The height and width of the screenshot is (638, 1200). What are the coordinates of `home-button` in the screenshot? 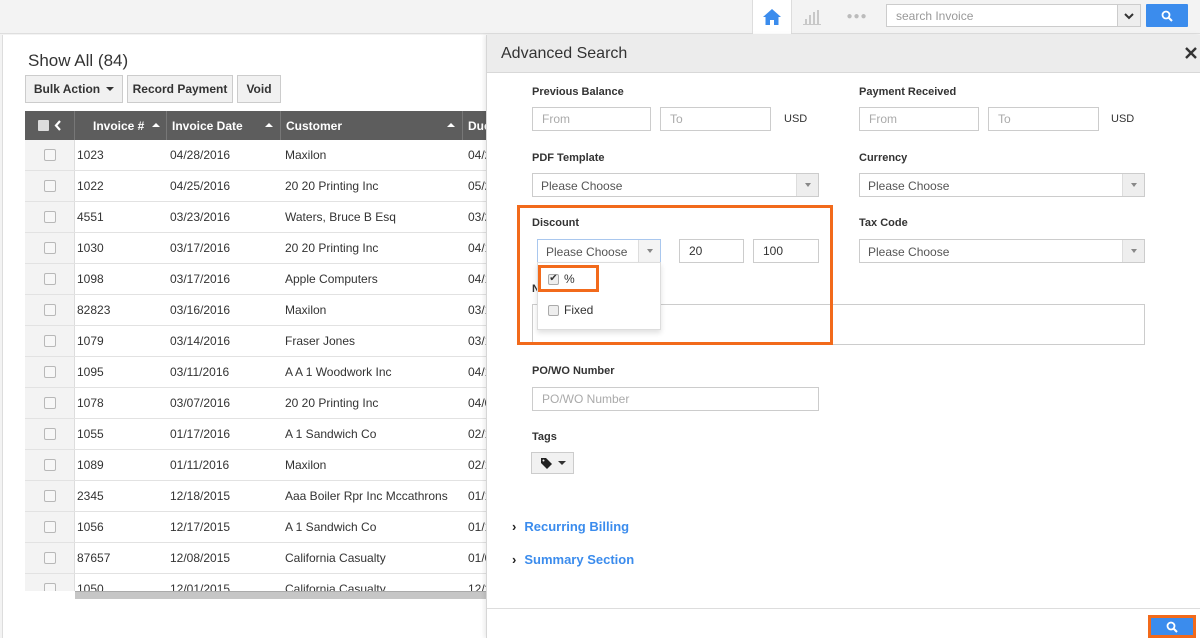 It's located at (772, 17).